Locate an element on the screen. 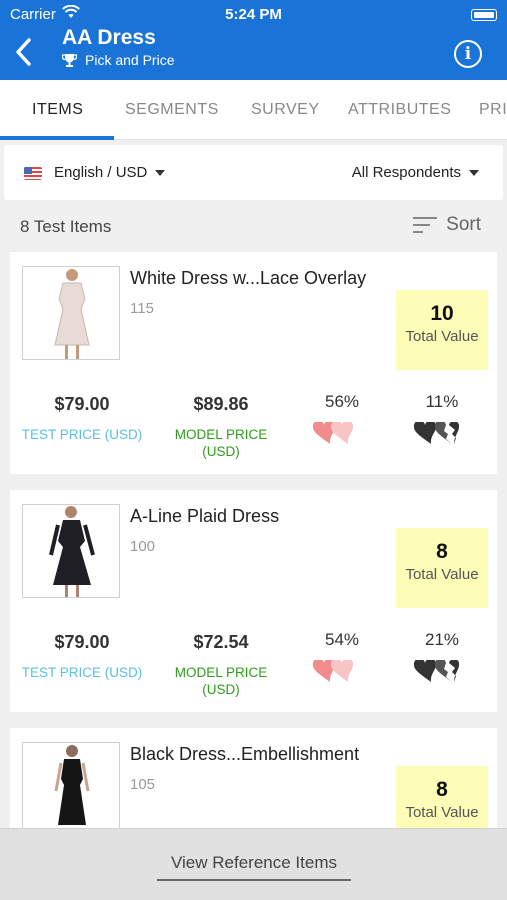  item-name: White Dress w...Lace Overlay is located at coordinates (248, 278).